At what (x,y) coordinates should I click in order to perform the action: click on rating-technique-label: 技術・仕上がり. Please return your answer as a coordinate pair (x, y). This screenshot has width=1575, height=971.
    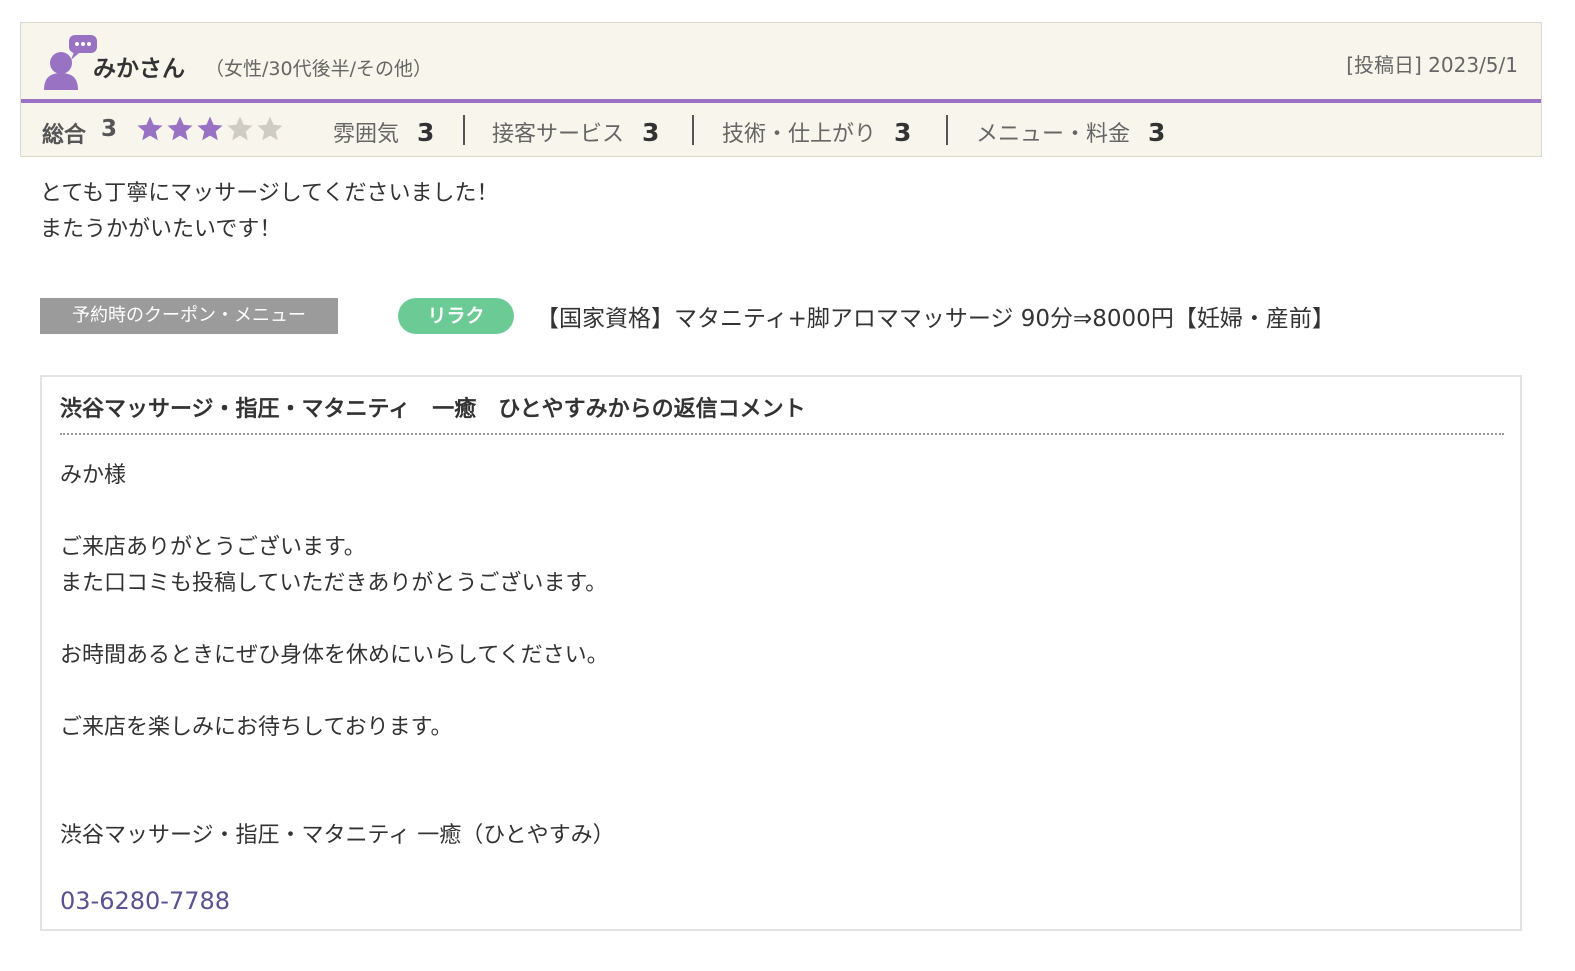
    Looking at the image, I should click on (799, 134).